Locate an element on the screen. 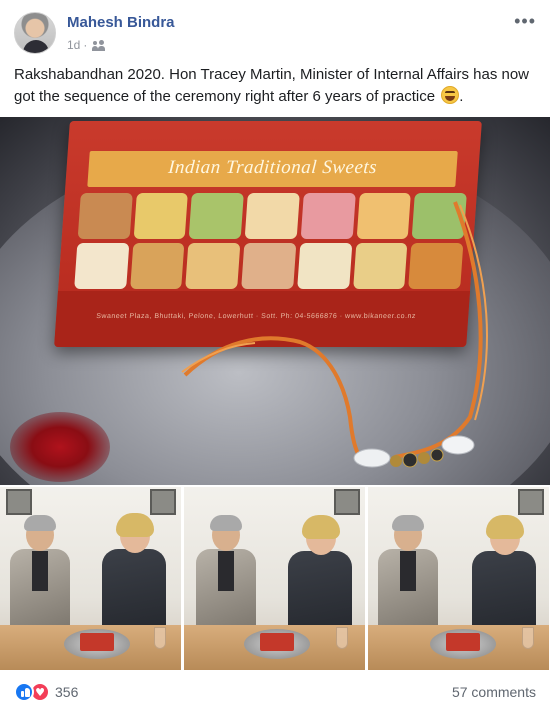 The width and height of the screenshot is (550, 710). reaction-count: 356 is located at coordinates (66, 692).